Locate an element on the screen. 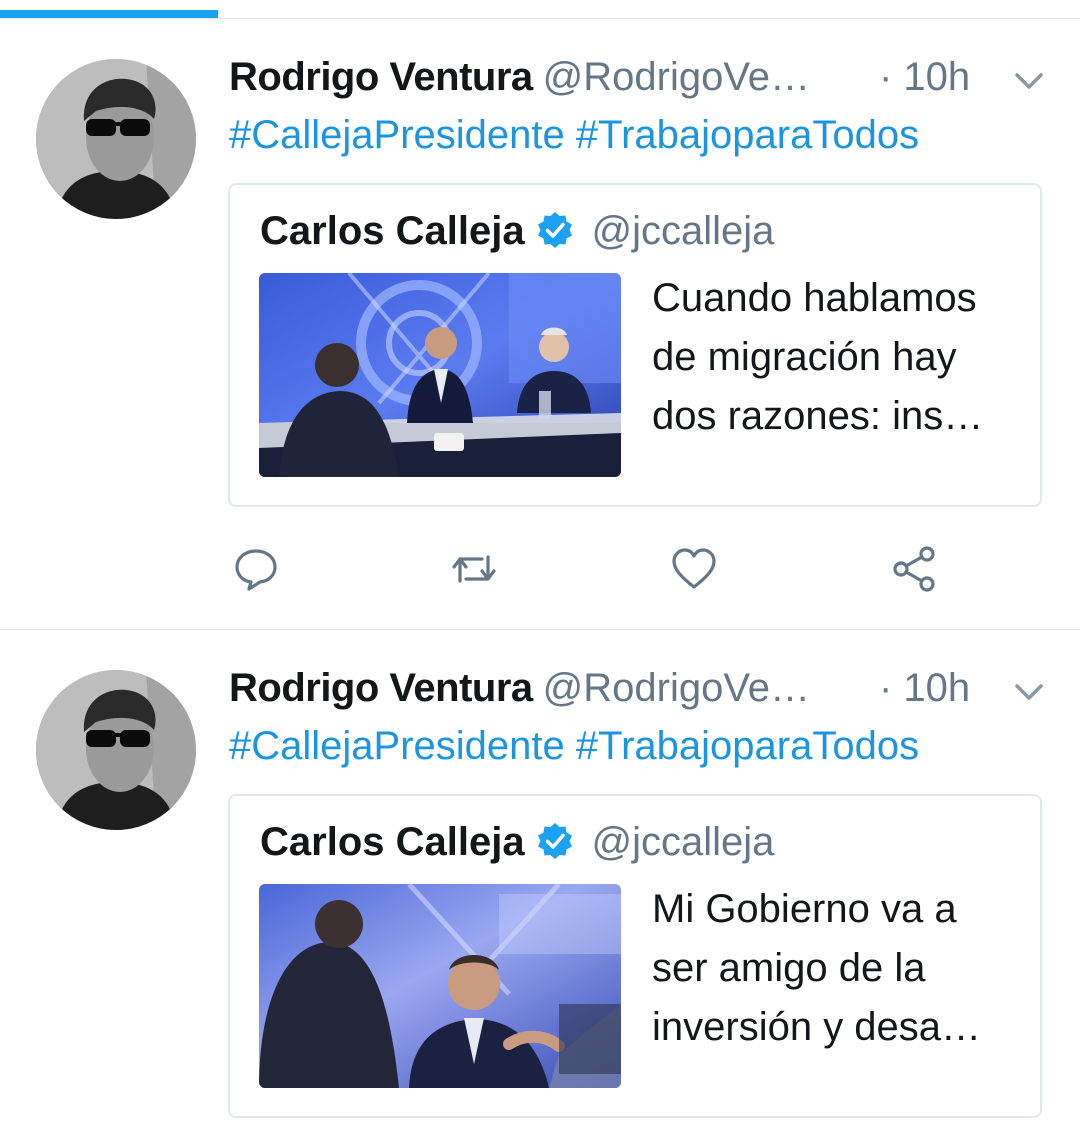 The height and width of the screenshot is (1142, 1080). reply-icon is located at coordinates (256, 570).